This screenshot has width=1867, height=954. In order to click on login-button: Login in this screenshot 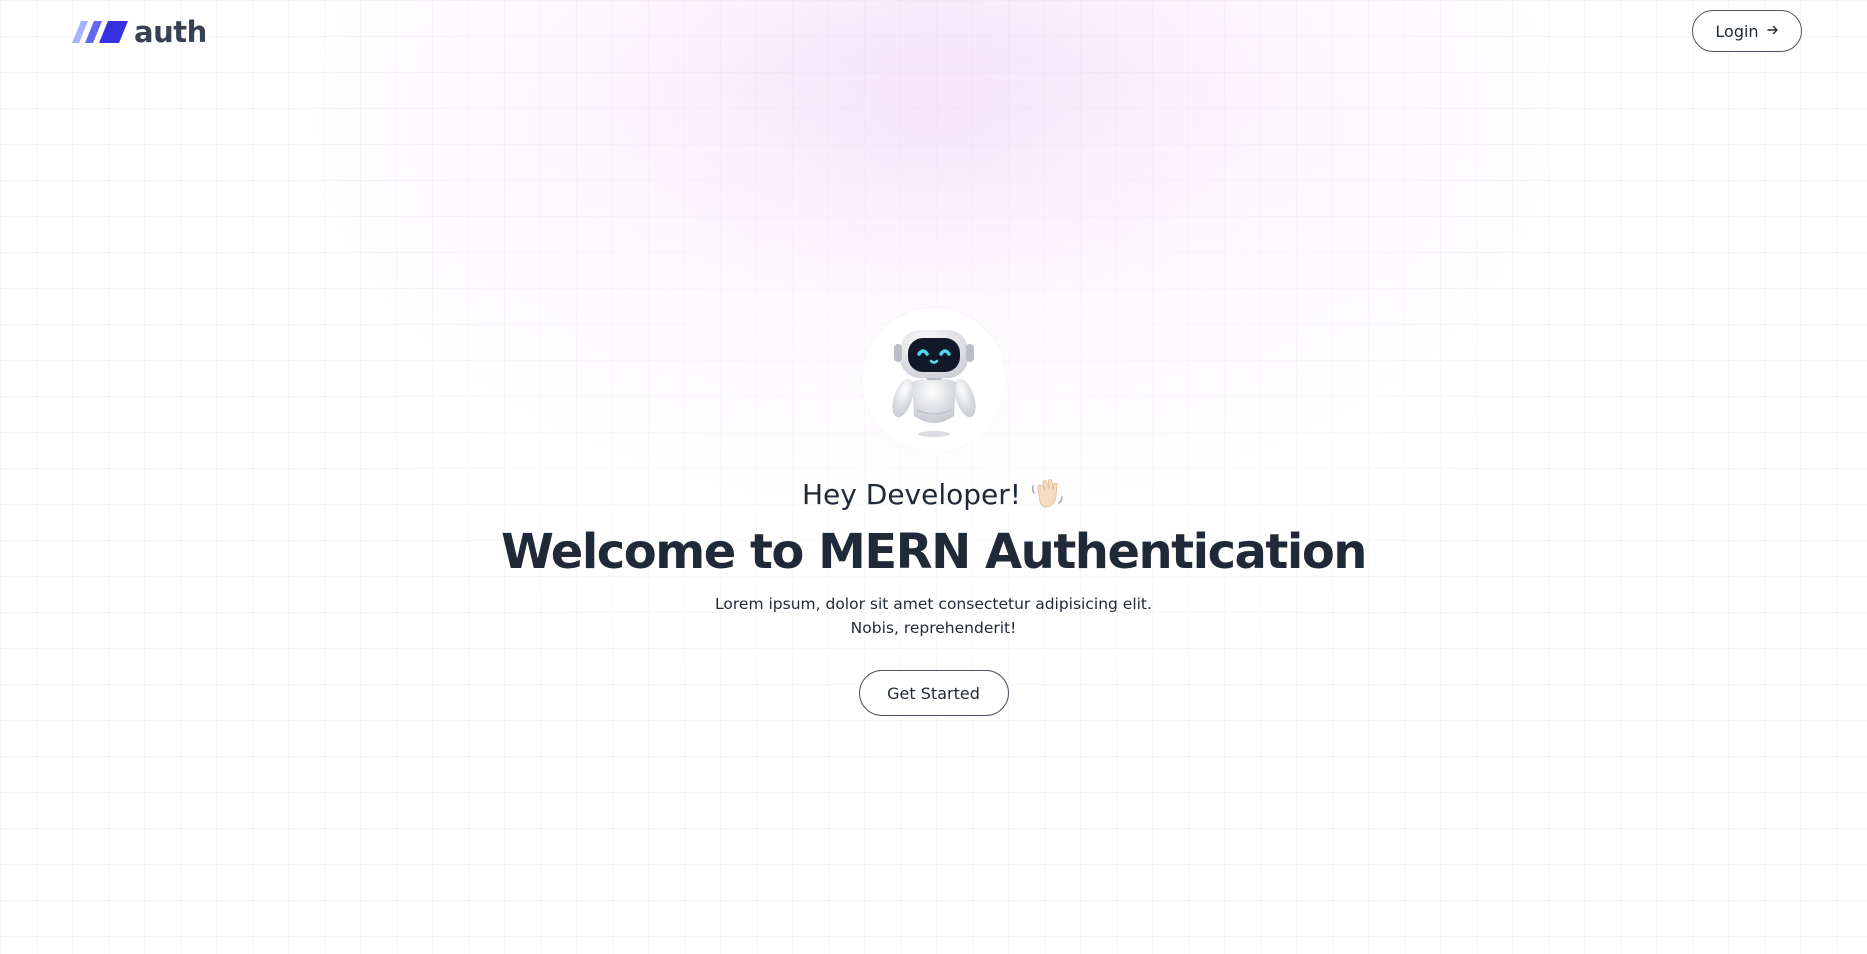, I will do `click(1747, 31)`.